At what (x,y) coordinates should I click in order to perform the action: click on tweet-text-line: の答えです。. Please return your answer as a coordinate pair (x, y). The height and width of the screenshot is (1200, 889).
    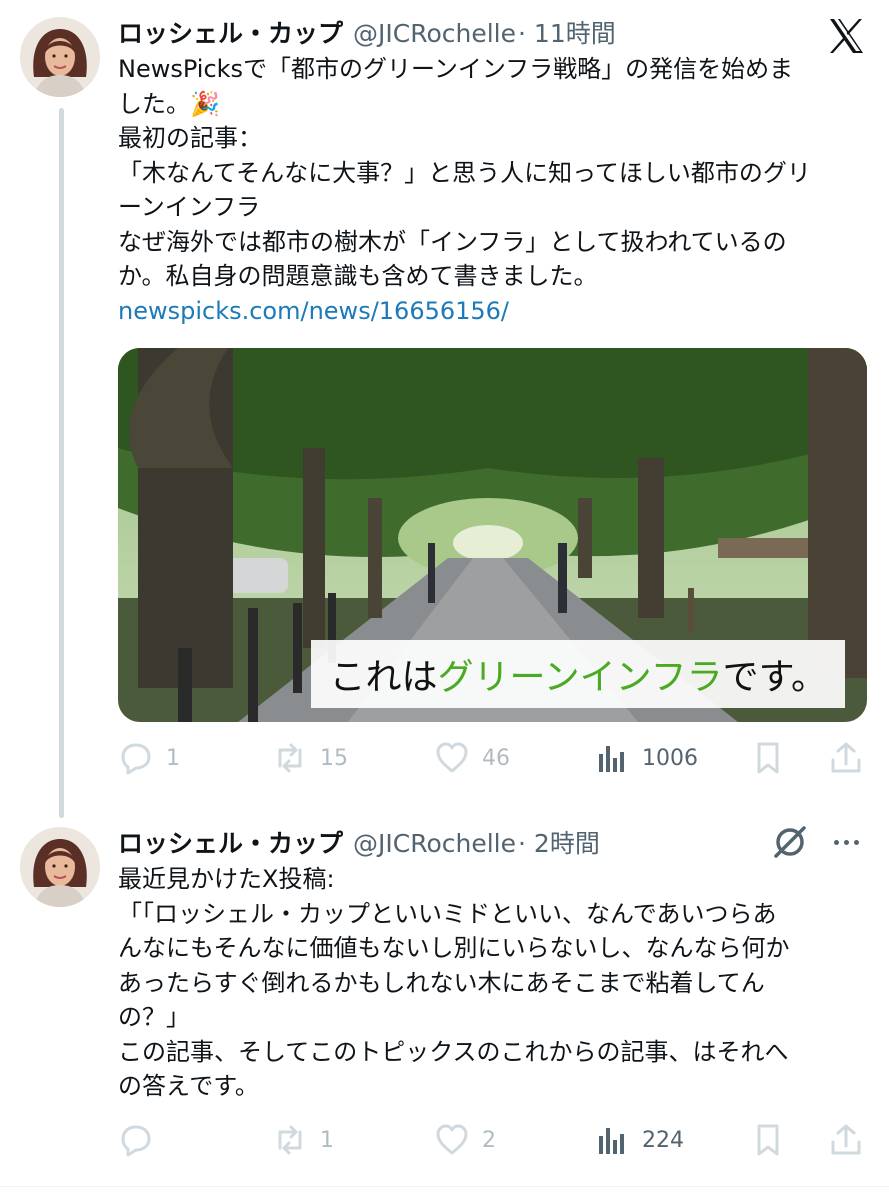
    Looking at the image, I should click on (188, 1086).